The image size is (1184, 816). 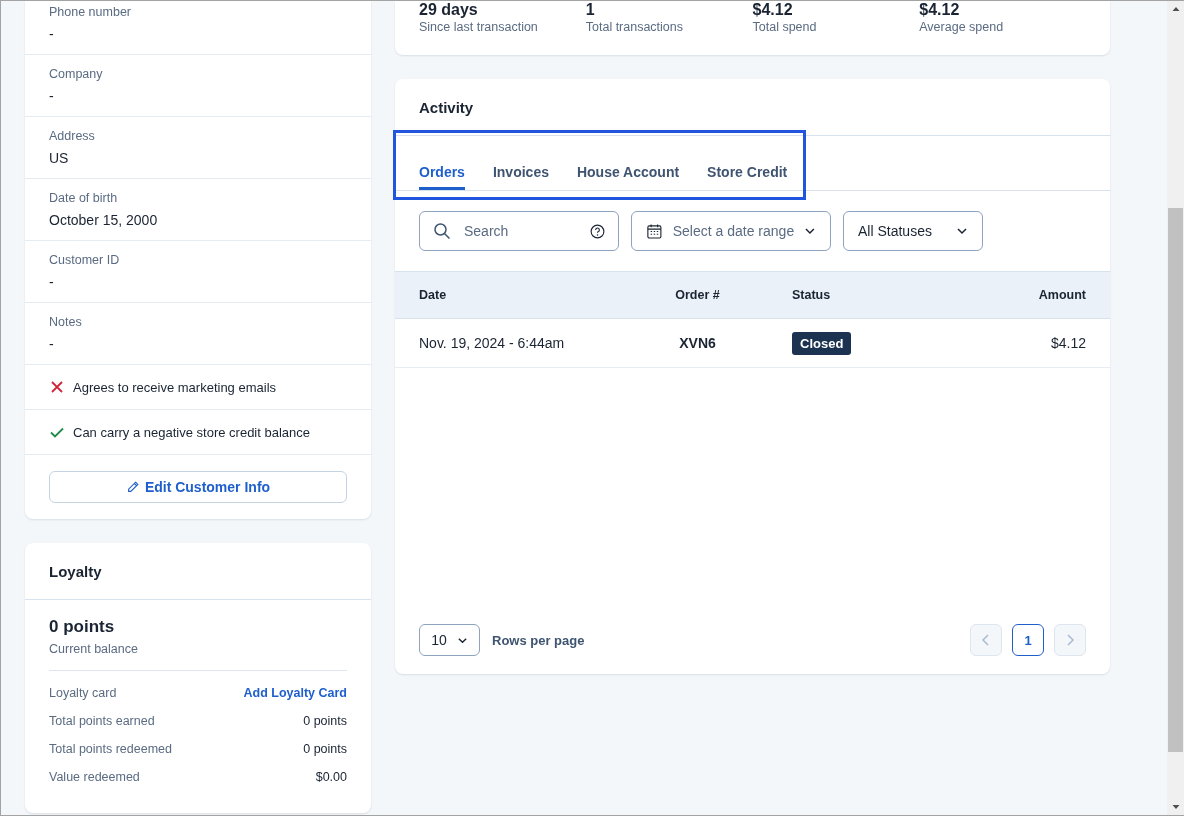 What do you see at coordinates (654, 231) in the screenshot?
I see `calendar-icon` at bounding box center [654, 231].